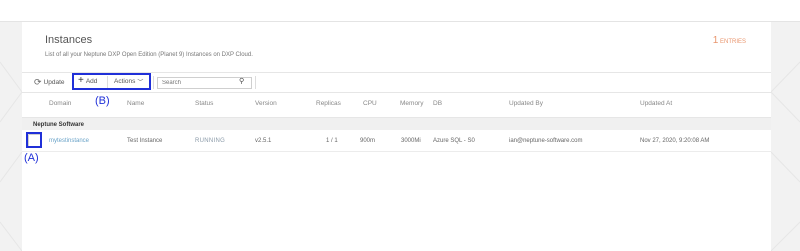 The image size is (800, 251). Describe the element at coordinates (368, 141) in the screenshot. I see `cell-cpu: 900m` at that location.